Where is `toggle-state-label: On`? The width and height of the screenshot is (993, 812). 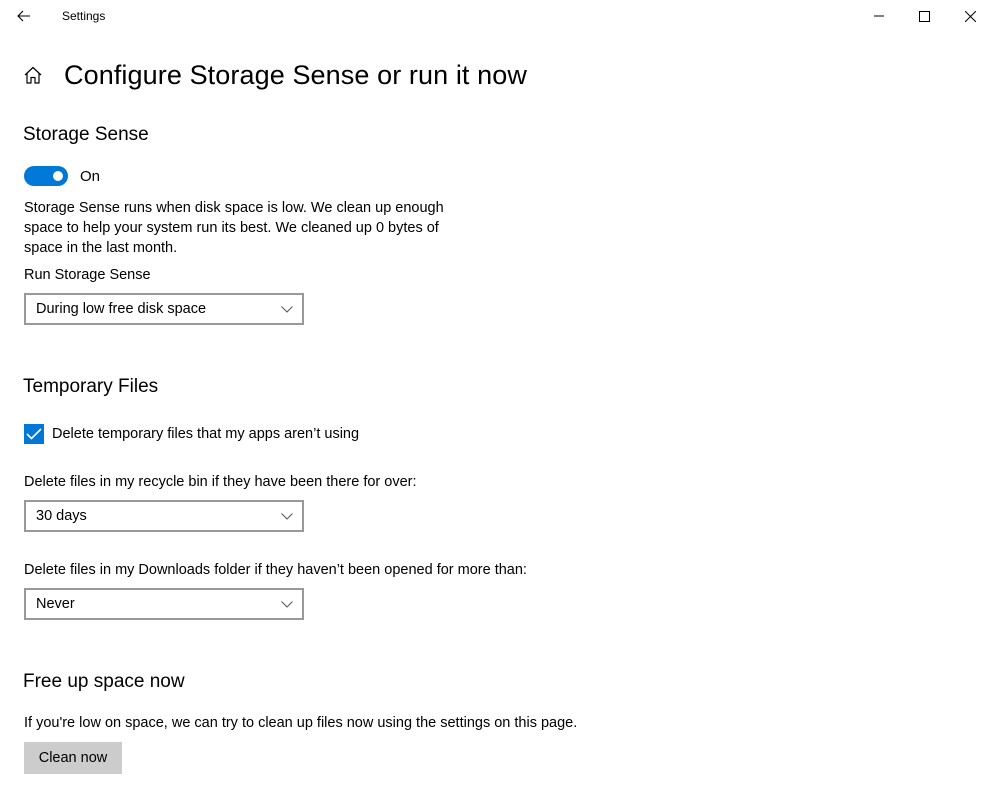
toggle-state-label: On is located at coordinates (90, 176).